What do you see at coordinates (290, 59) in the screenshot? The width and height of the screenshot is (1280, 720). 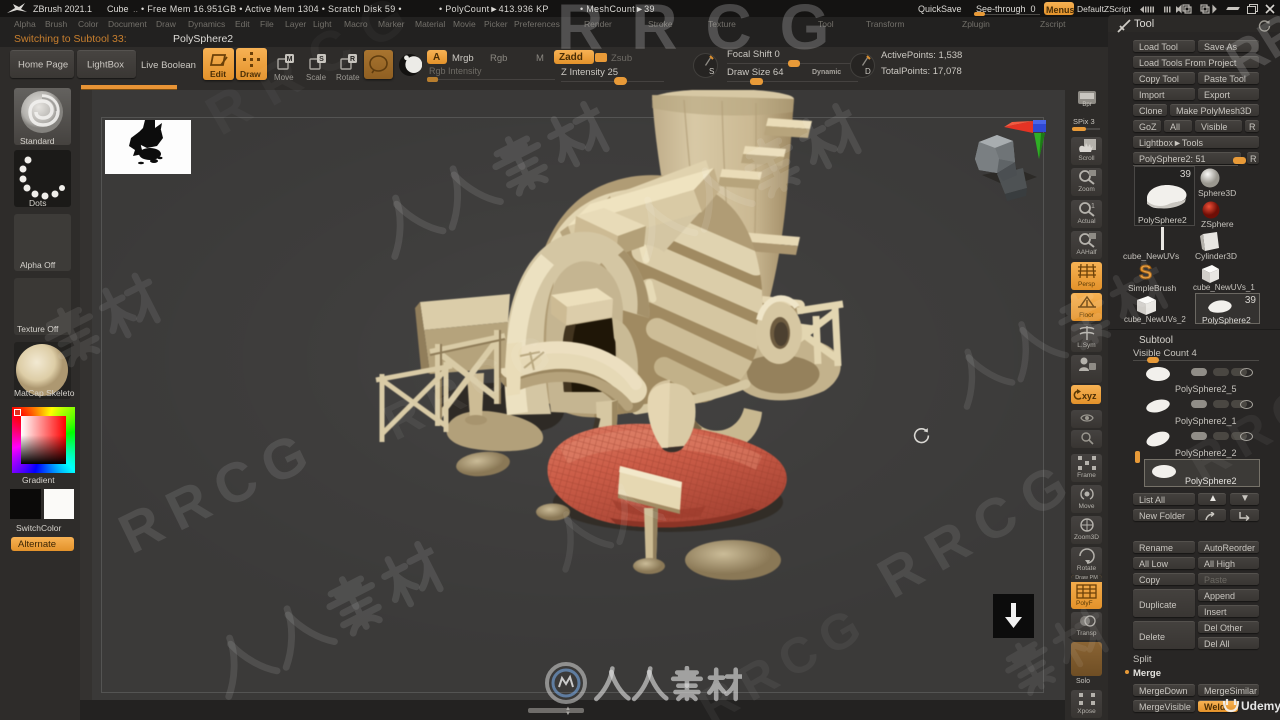 I see `svg-text: M` at bounding box center [290, 59].